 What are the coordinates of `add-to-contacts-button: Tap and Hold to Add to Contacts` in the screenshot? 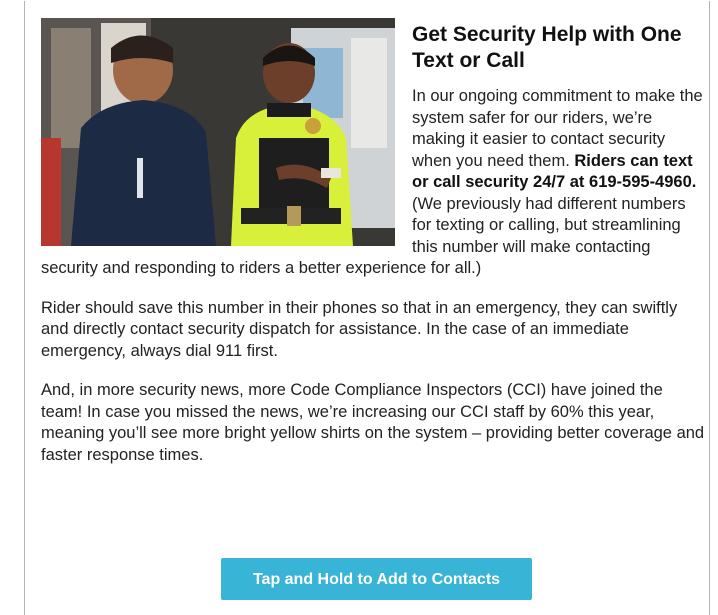 It's located at (376, 579).